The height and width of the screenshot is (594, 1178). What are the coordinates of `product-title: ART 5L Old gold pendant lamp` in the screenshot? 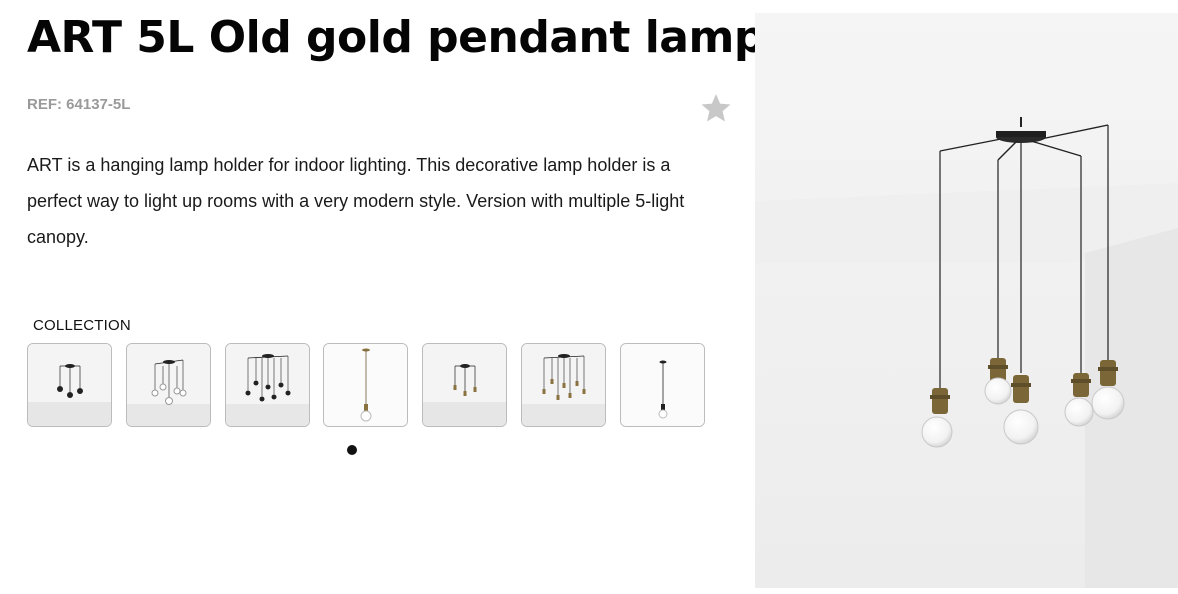 It's located at (396, 37).